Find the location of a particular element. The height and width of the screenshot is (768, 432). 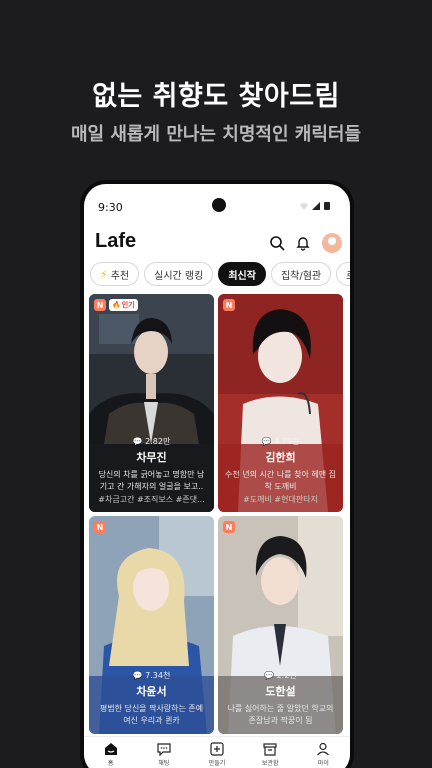

tab-ranking: 실시간 랭킹 is located at coordinates (179, 274).